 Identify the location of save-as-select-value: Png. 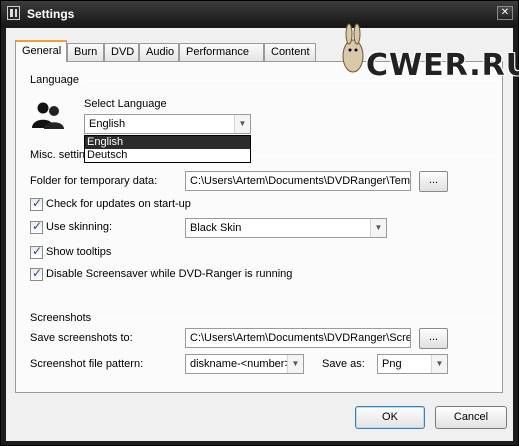
(392, 364).